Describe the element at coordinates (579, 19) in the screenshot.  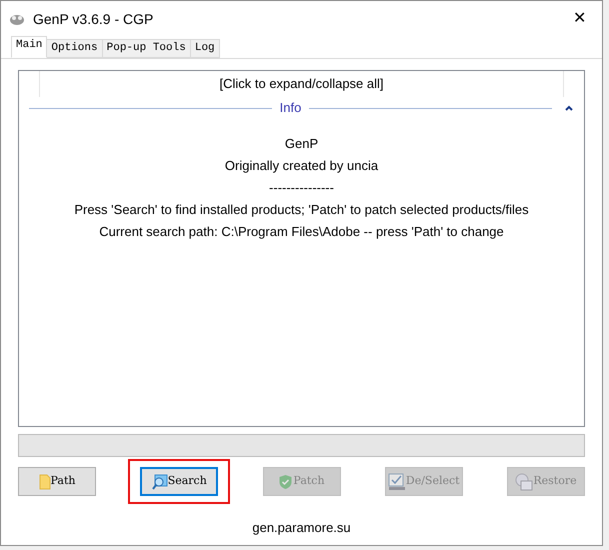
I see `close-button: ✕` at that location.